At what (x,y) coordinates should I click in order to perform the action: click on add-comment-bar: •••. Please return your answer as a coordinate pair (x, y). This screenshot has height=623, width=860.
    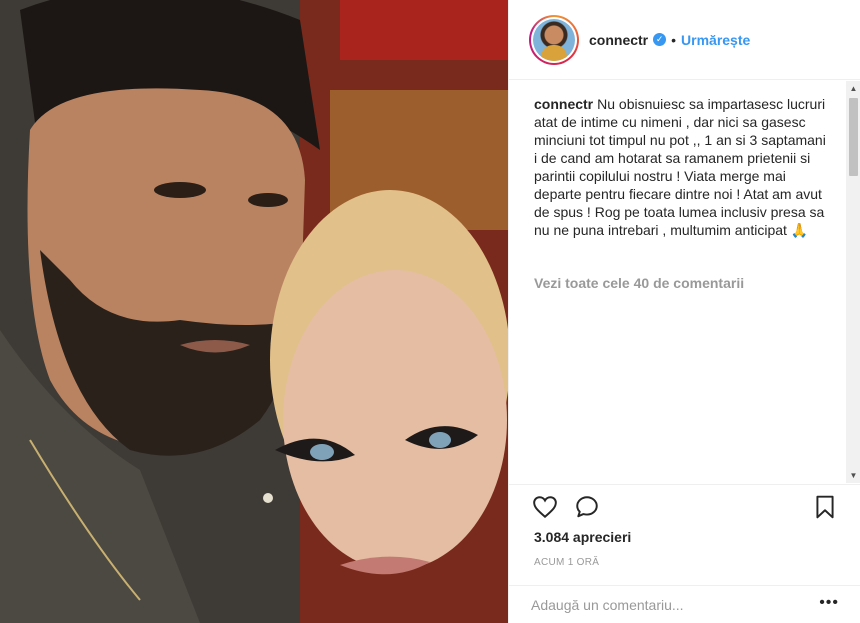
    Looking at the image, I should click on (684, 604).